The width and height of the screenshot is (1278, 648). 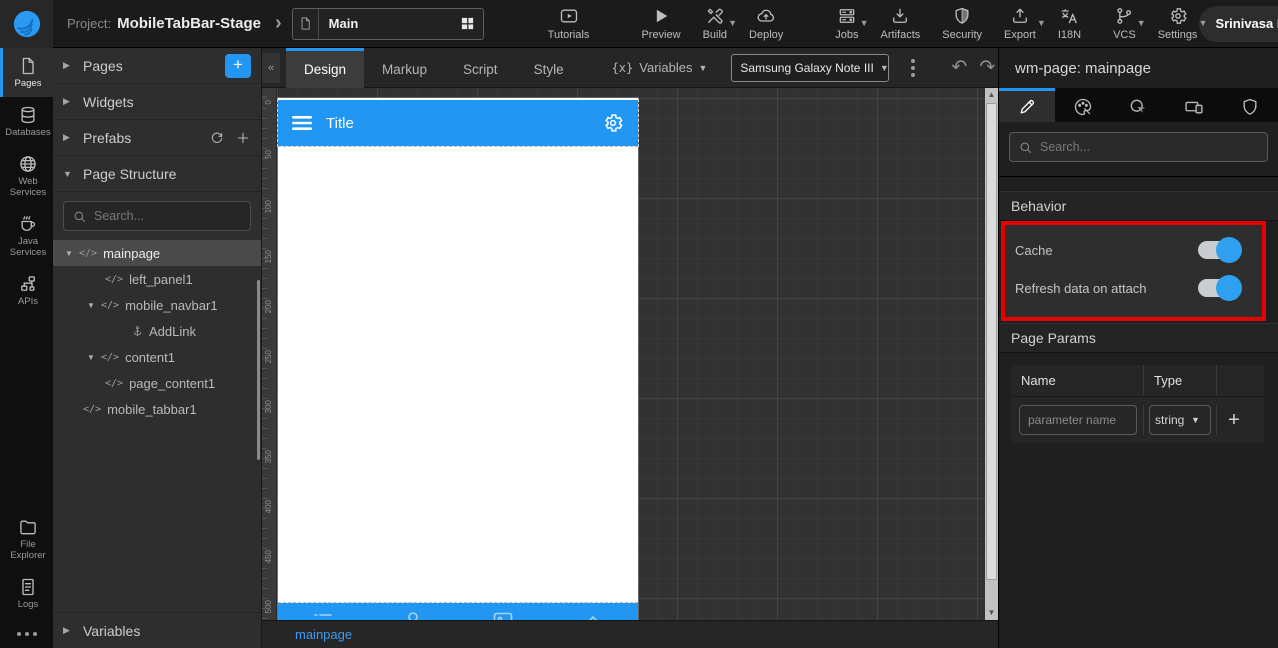 What do you see at coordinates (157, 279) in the screenshot?
I see `tree-node-left_panel1: </> left_panel1` at bounding box center [157, 279].